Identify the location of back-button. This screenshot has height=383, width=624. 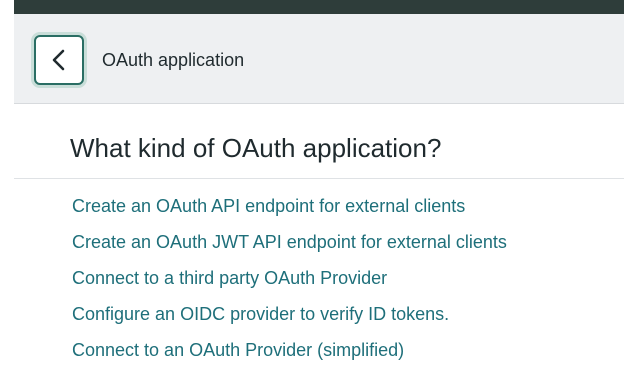
(59, 60).